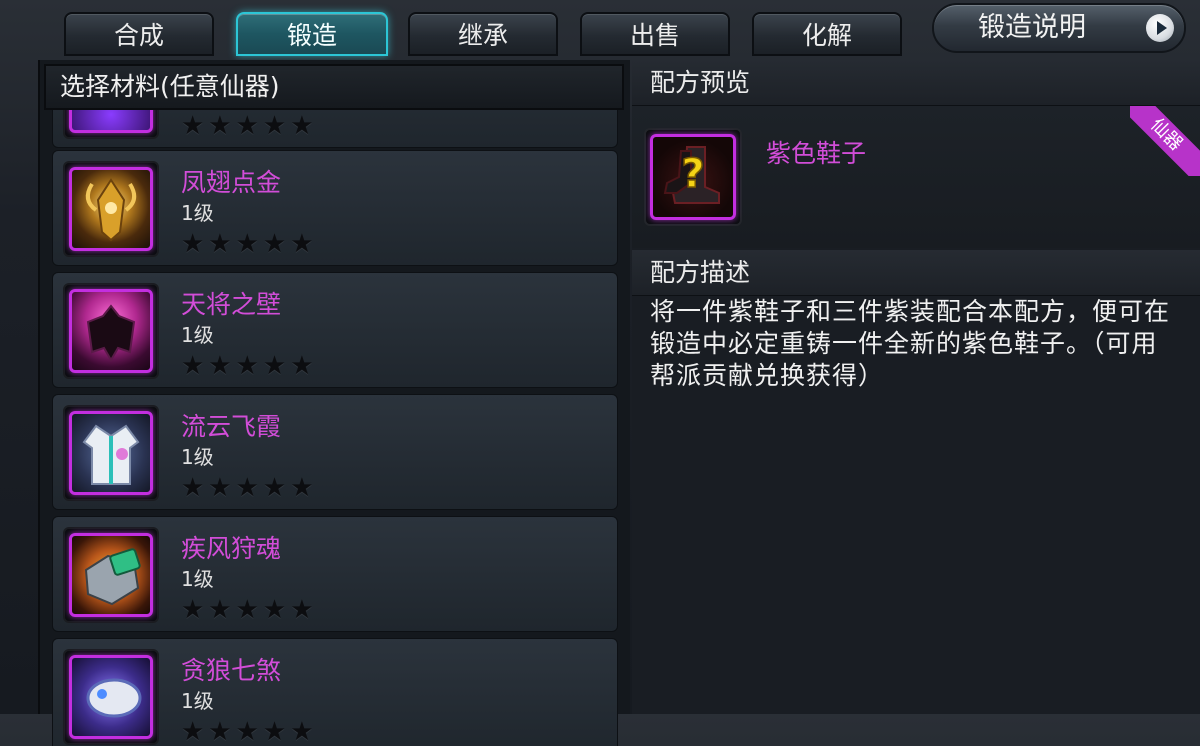 The height and width of the screenshot is (746, 1200). I want to click on item-name: 天将之壁, so click(231, 304).